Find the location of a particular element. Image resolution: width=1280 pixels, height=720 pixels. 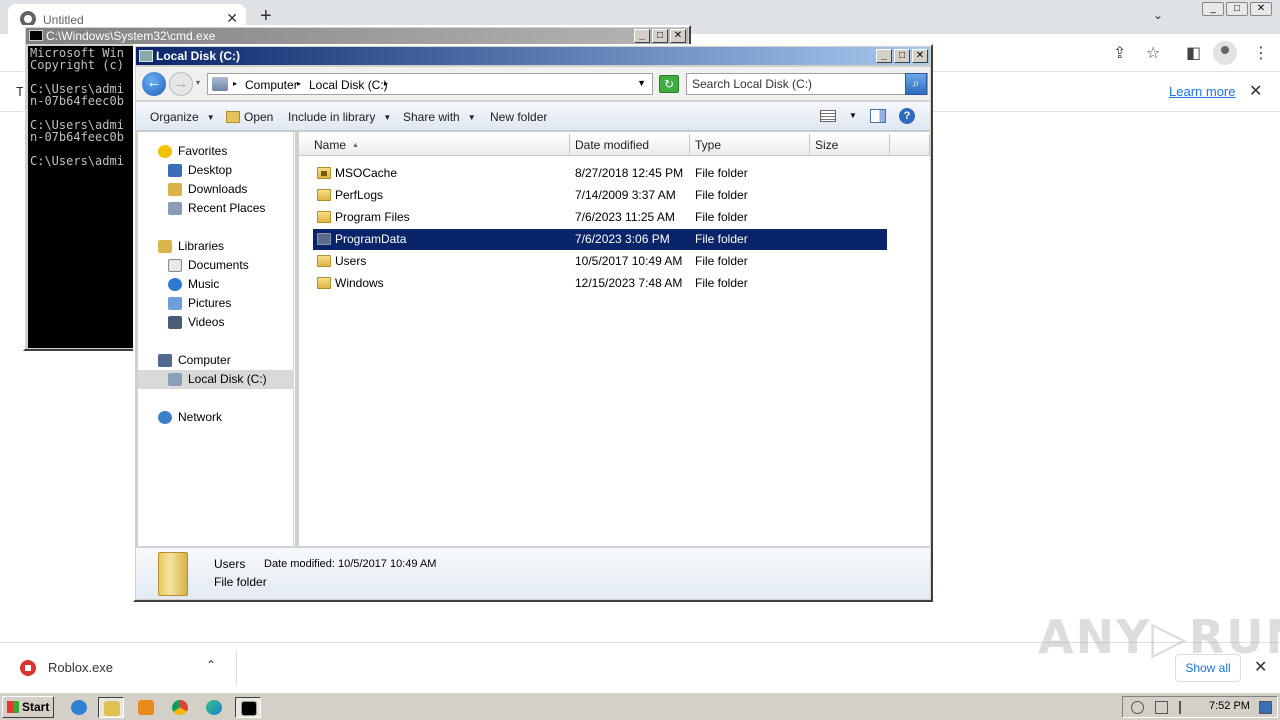

address-dropdown-icon: ▼ is located at coordinates (641, 83).